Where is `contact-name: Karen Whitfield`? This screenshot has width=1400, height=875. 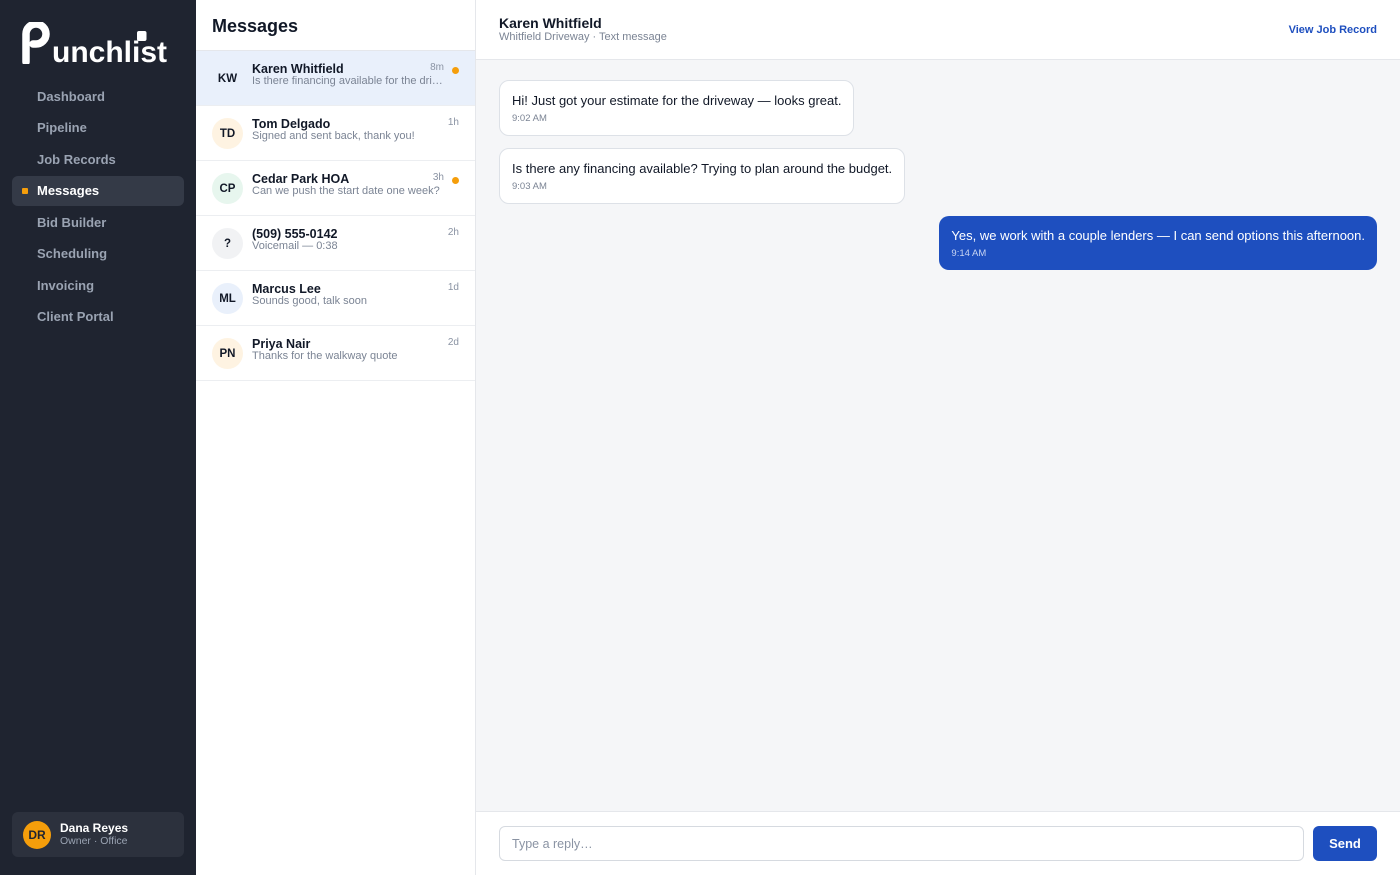
contact-name: Karen Whitfield is located at coordinates (550, 23).